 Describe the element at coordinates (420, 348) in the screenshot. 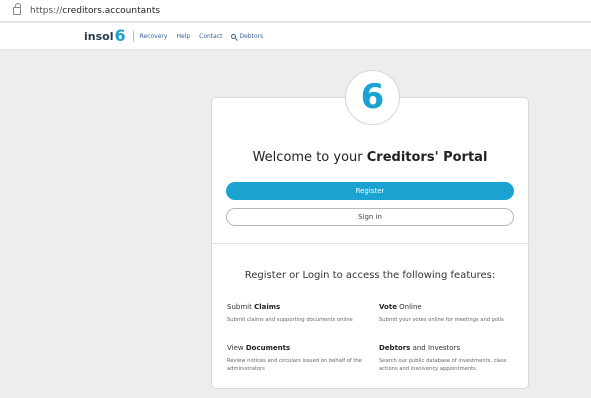

I see `feature-title: Debtors and Investors` at that location.